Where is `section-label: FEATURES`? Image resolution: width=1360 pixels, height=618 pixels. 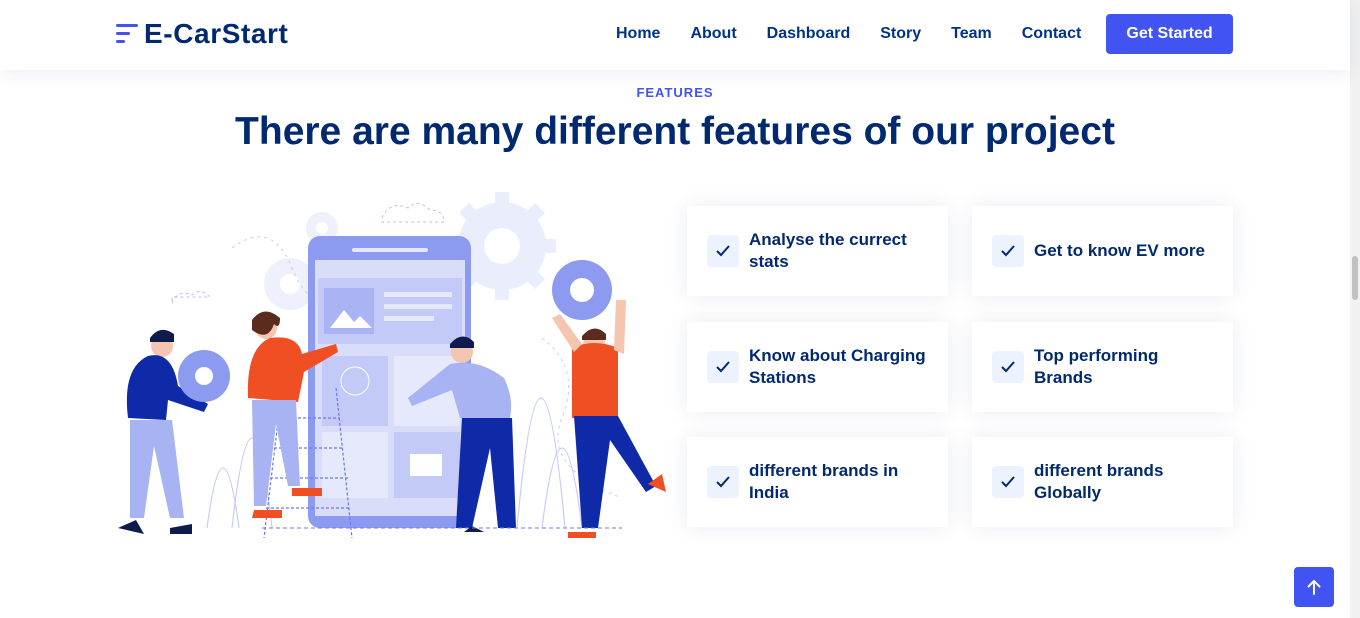 section-label: FEATURES is located at coordinates (675, 92).